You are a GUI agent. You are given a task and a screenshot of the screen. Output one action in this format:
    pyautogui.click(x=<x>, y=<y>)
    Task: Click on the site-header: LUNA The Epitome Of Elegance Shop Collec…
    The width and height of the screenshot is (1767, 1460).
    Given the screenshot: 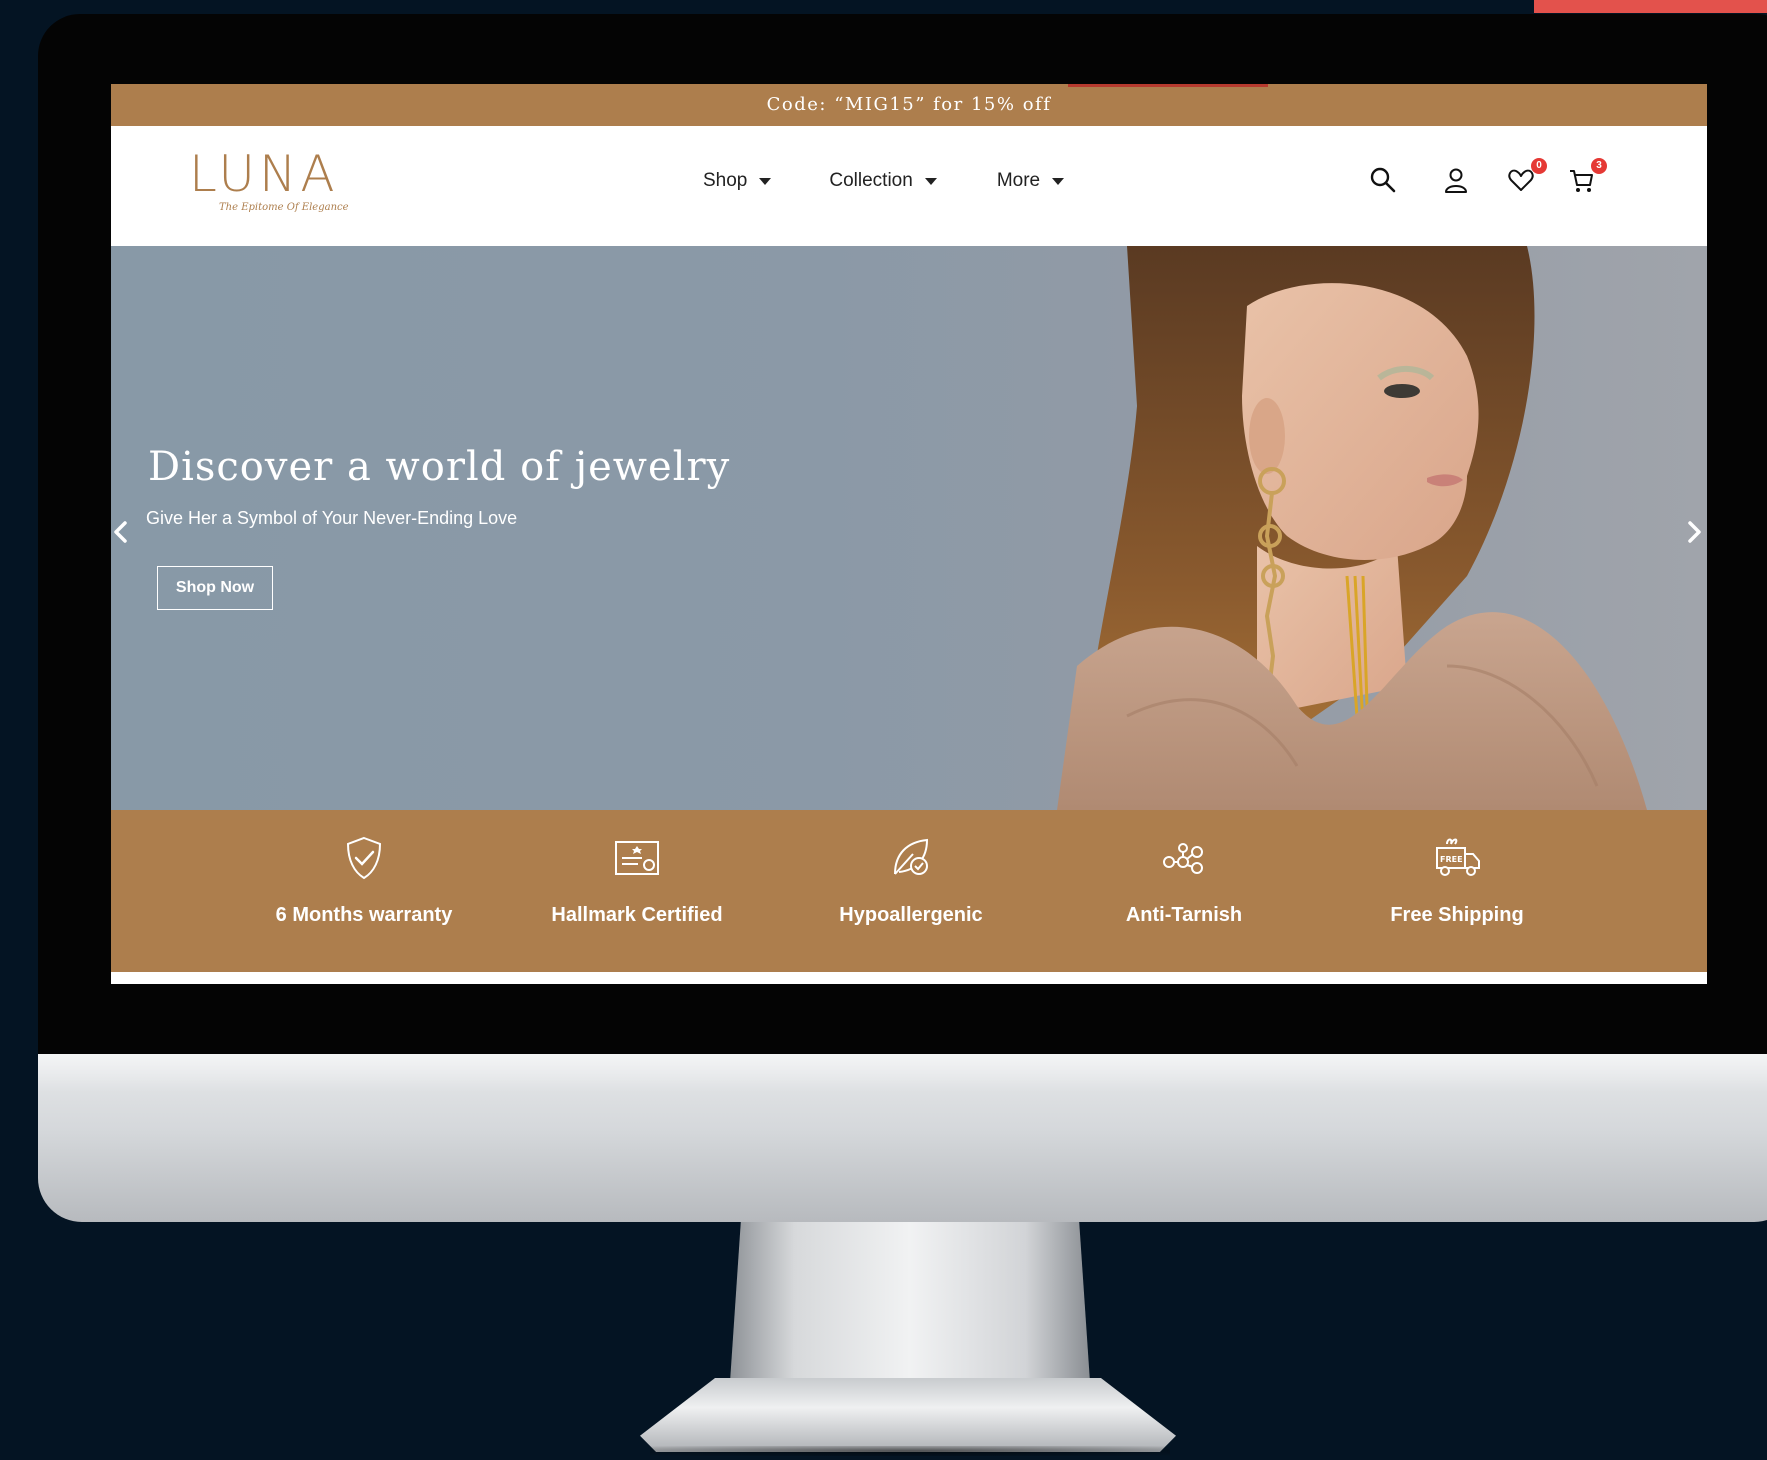 What is the action you would take?
    pyautogui.click(x=909, y=186)
    